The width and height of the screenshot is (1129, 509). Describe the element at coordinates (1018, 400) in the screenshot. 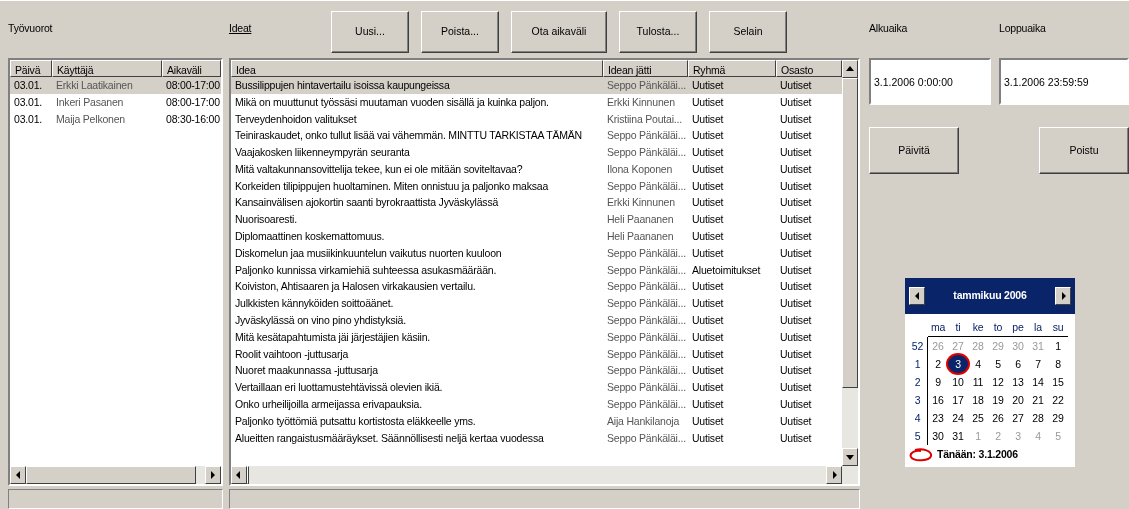

I see `calendar-day: 20` at that location.